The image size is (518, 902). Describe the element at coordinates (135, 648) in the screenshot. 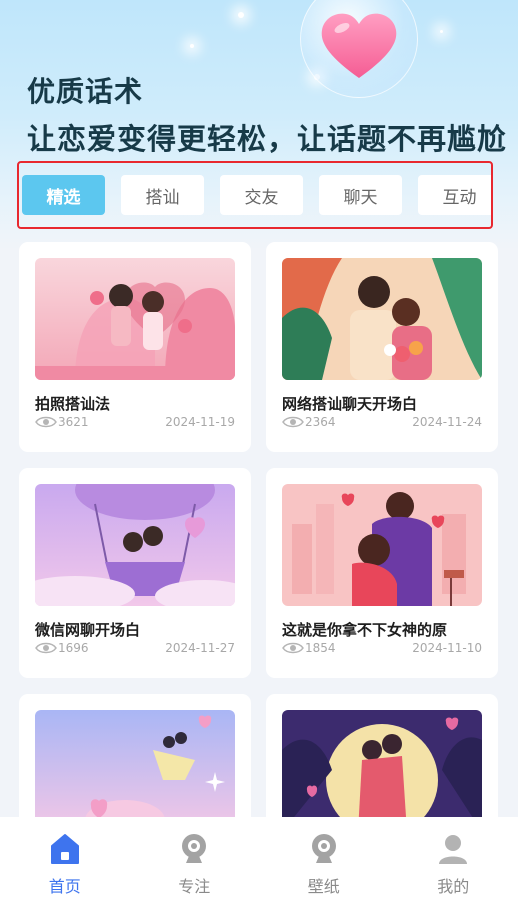

I see `article-meta: 1696 2024-11-27` at that location.